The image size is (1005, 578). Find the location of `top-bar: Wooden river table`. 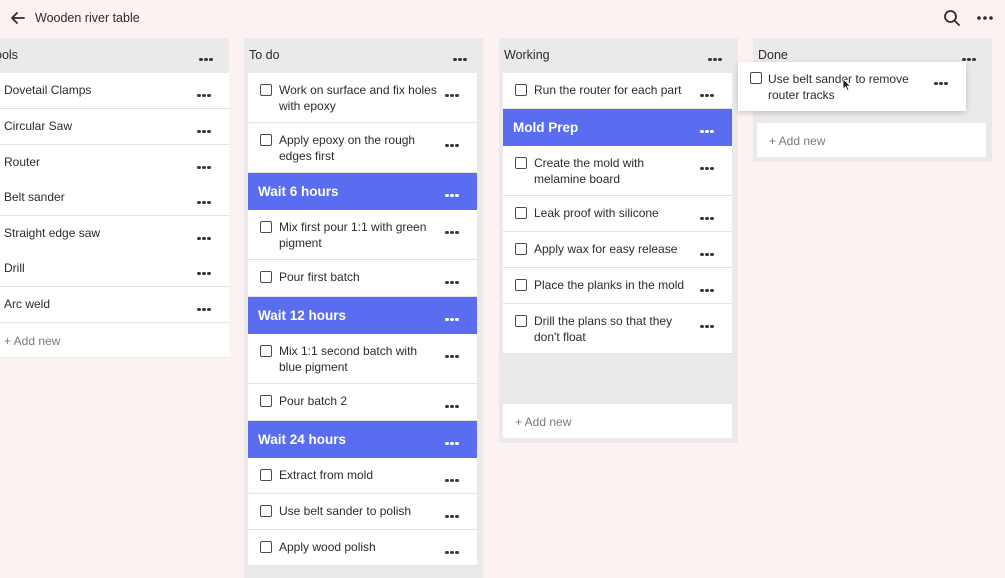

top-bar: Wooden river table is located at coordinates (502, 18).